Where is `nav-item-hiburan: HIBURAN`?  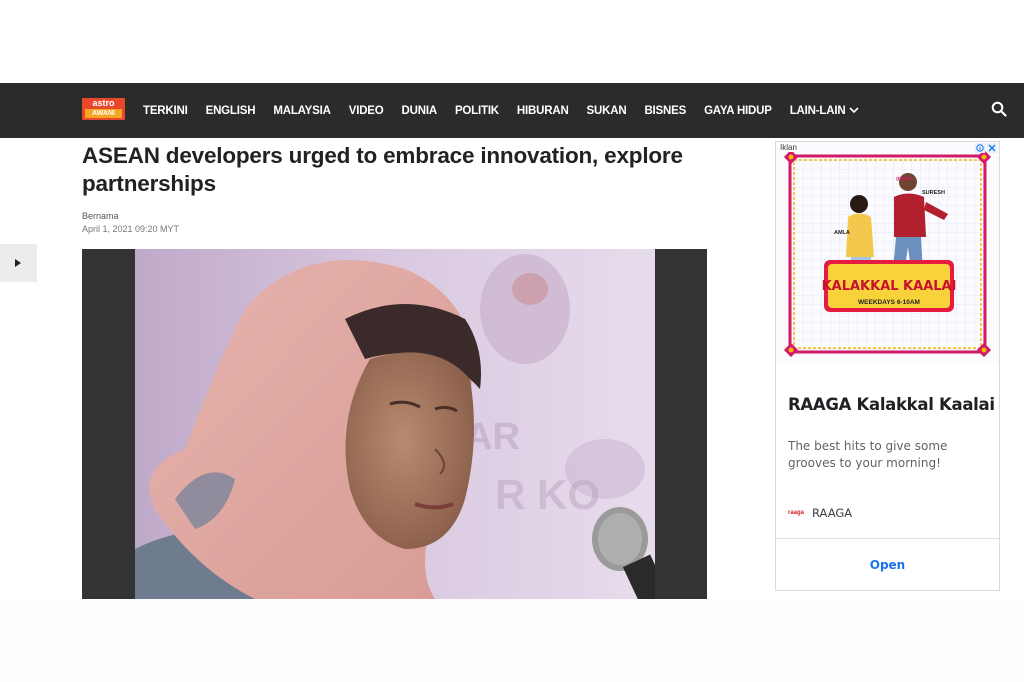 nav-item-hiburan: HIBURAN is located at coordinates (543, 111).